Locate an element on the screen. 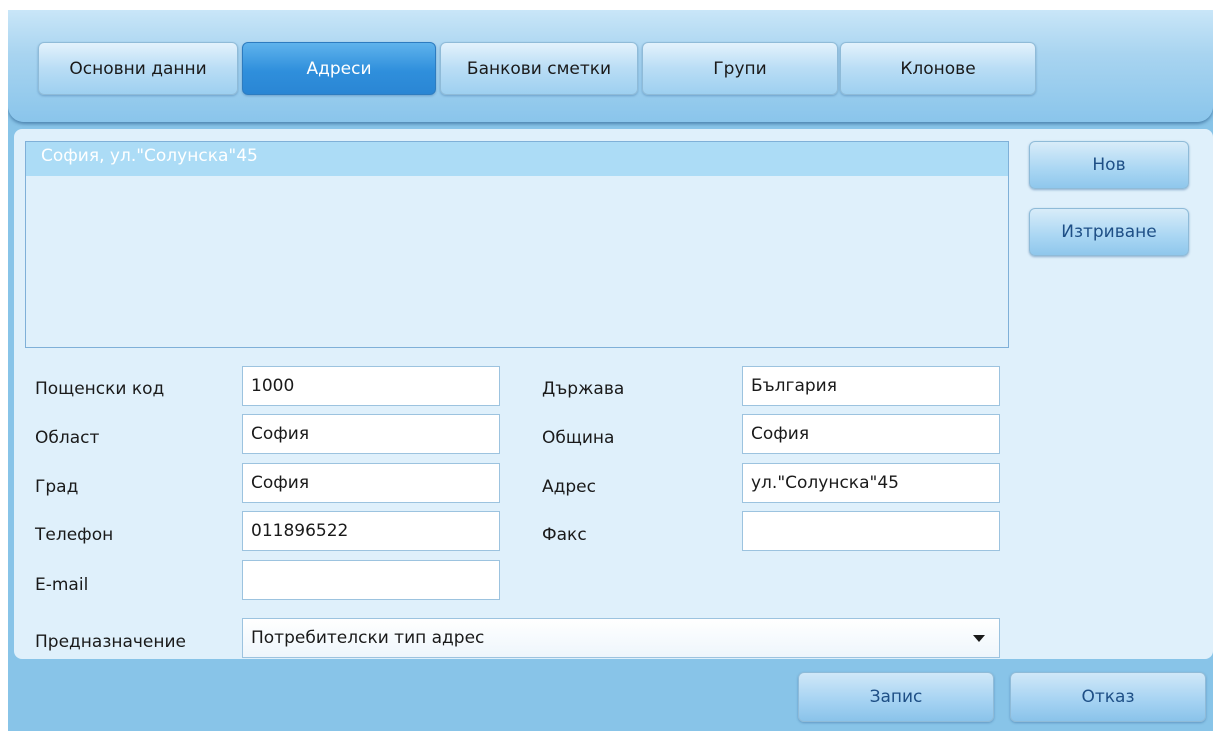 Image resolution: width=1213 pixels, height=731 pixels. tab-branches: Клонове is located at coordinates (938, 68).